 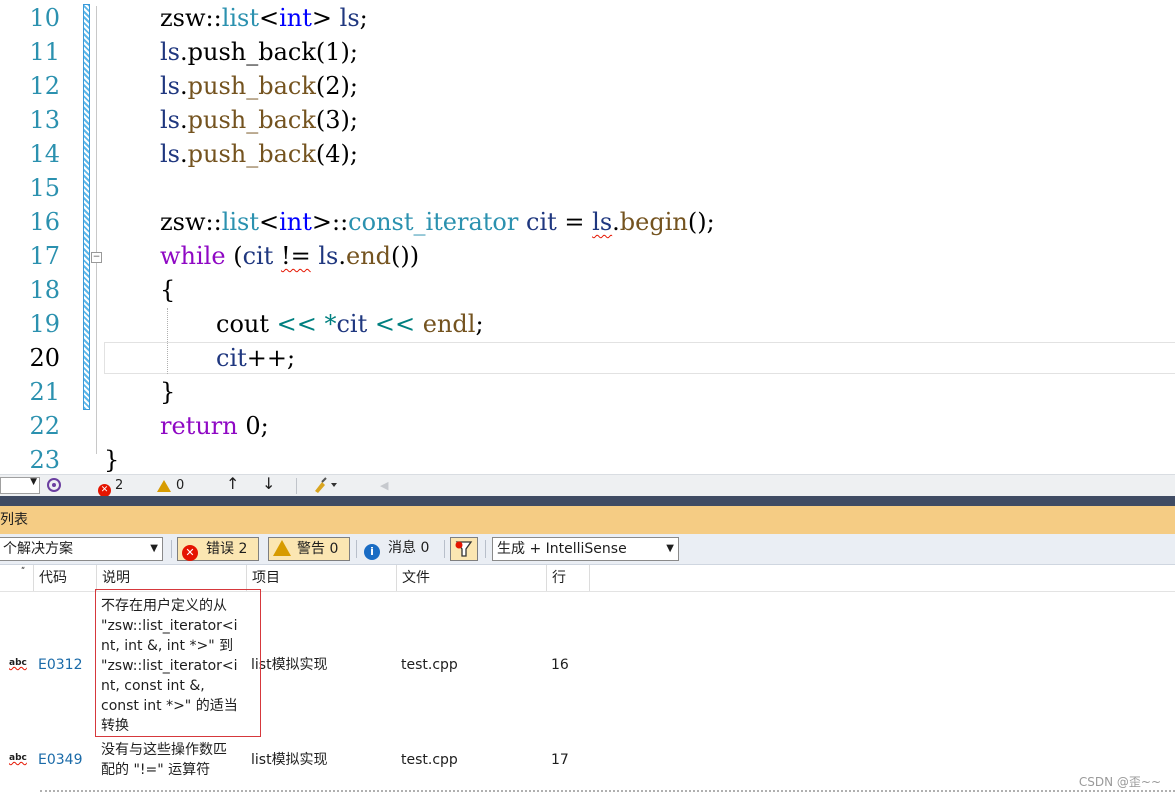 What do you see at coordinates (110, 487) in the screenshot?
I see `error-count-indicator: ✕ 2` at bounding box center [110, 487].